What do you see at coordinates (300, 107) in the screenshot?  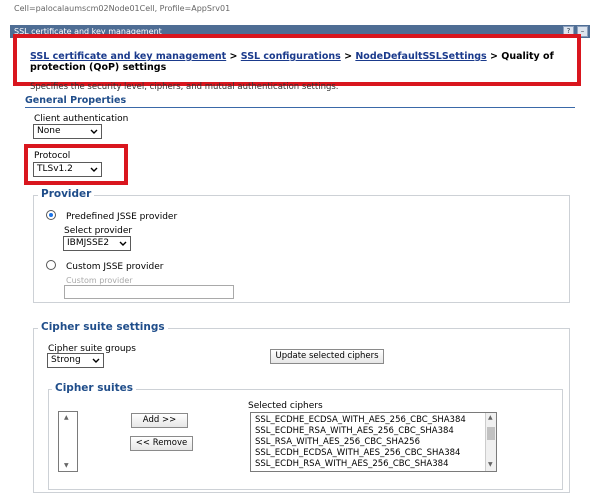 I see `section-divider` at bounding box center [300, 107].